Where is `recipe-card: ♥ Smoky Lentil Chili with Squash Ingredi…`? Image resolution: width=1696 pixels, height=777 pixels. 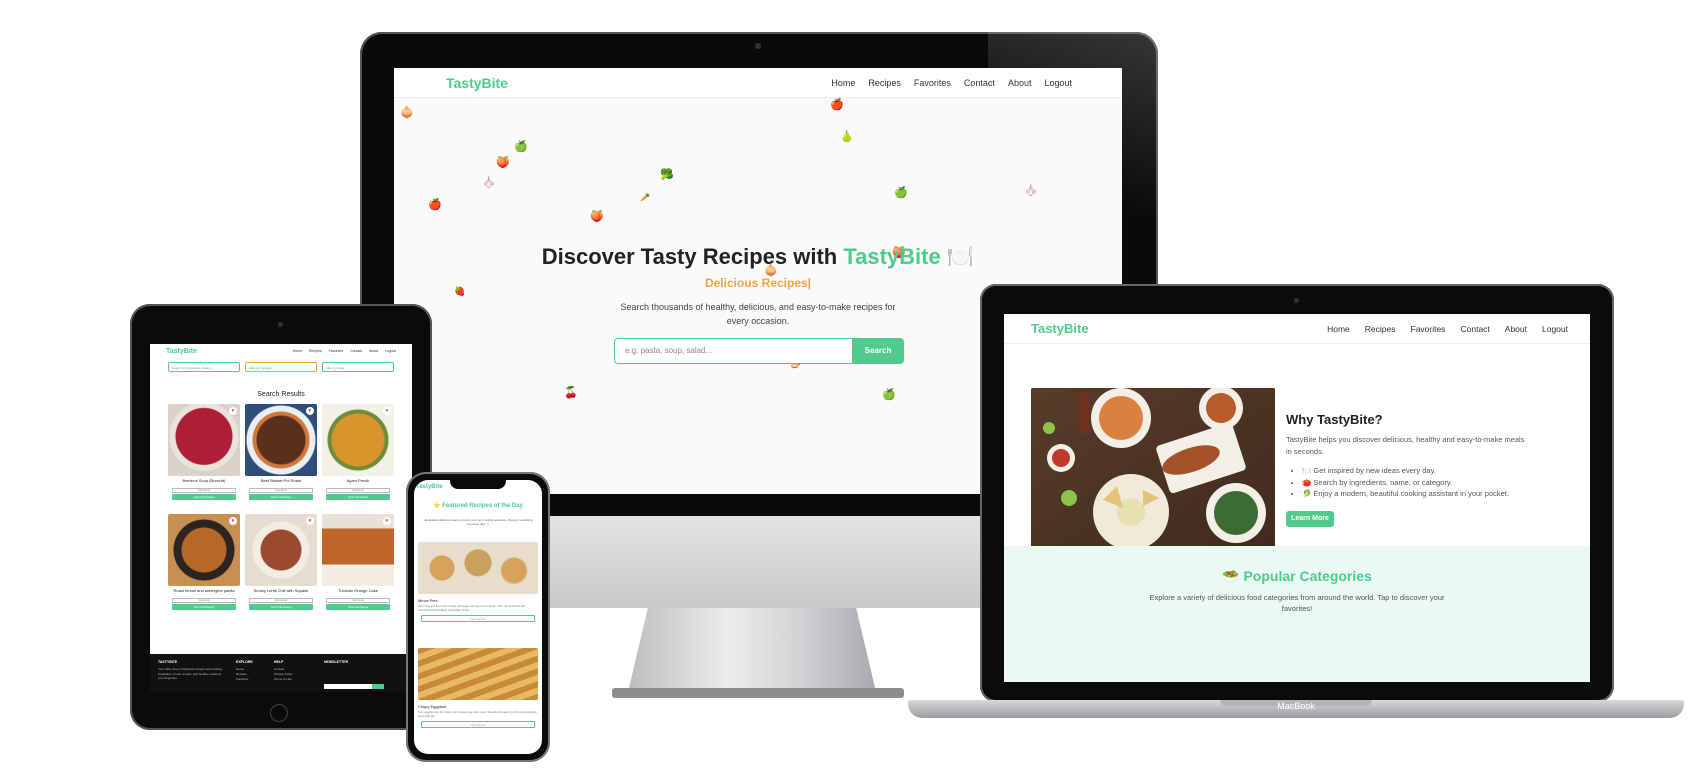 recipe-card: ♥ Smoky Lentil Chili with Squash Ingredi… is located at coordinates (281, 567).